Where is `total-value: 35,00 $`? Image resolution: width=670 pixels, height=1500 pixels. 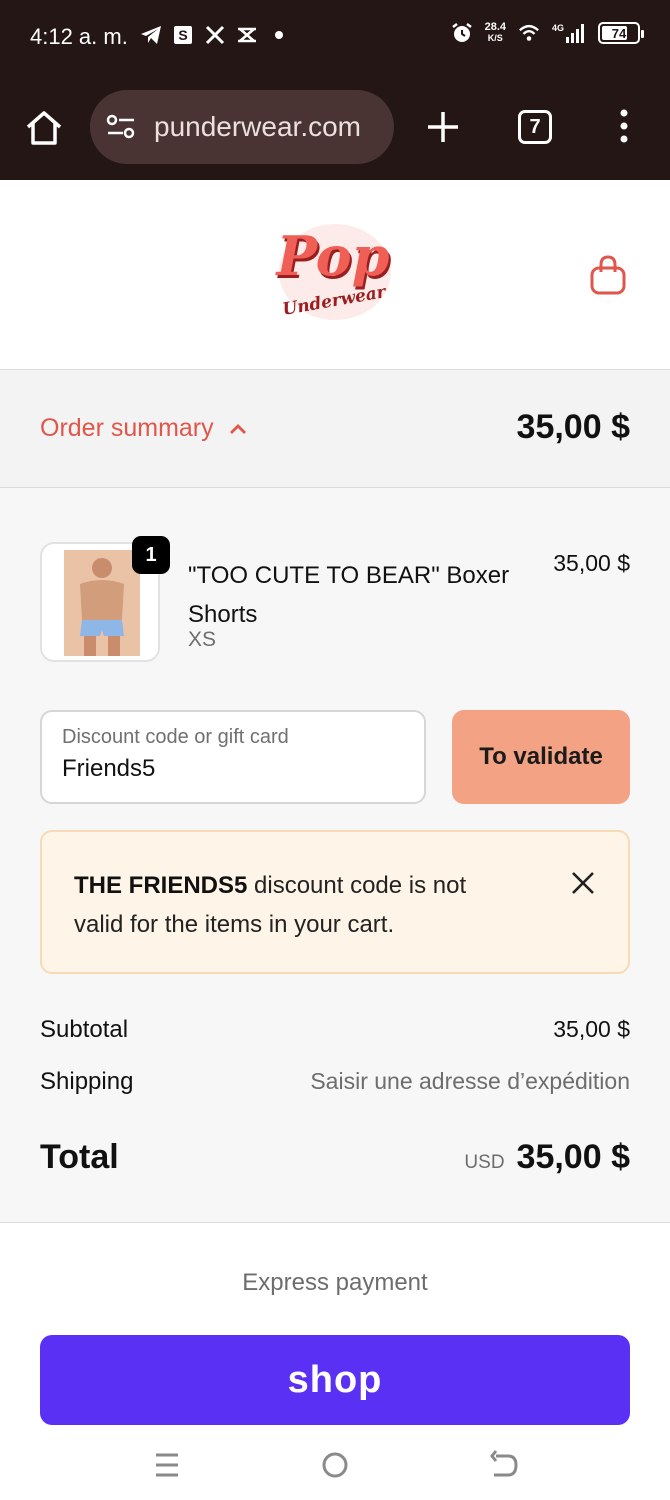
total-value: 35,00 $ is located at coordinates (573, 1157).